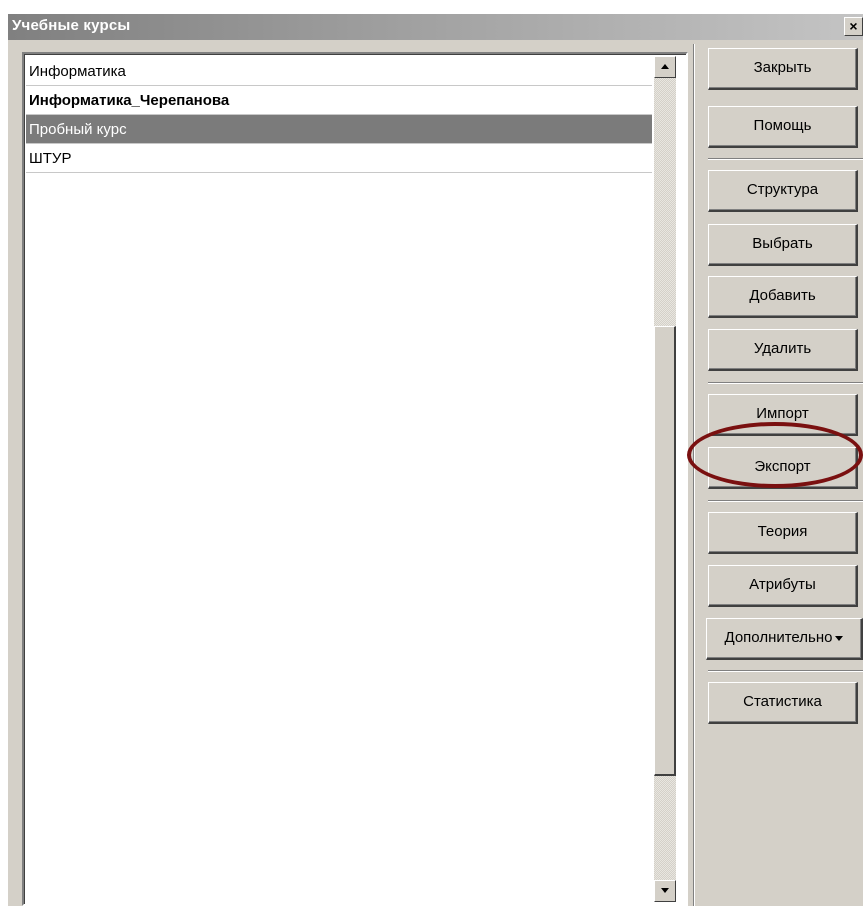 Image resolution: width=863 pixels, height=906 pixels. Describe the element at coordinates (853, 26) in the screenshot. I see `close-icon: ×` at that location.